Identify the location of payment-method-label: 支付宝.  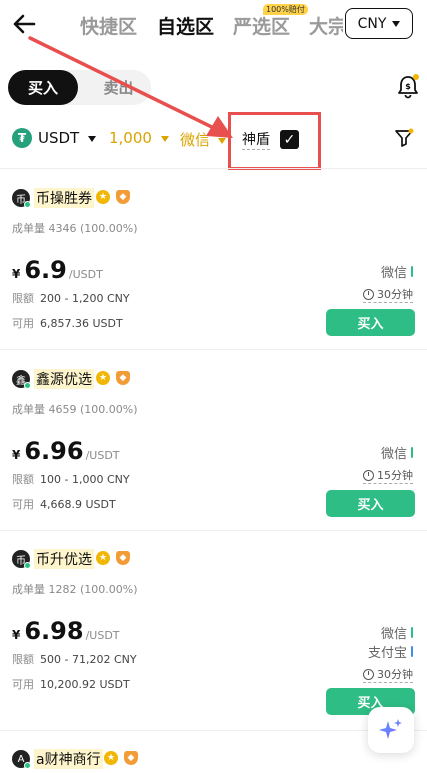
(387, 653).